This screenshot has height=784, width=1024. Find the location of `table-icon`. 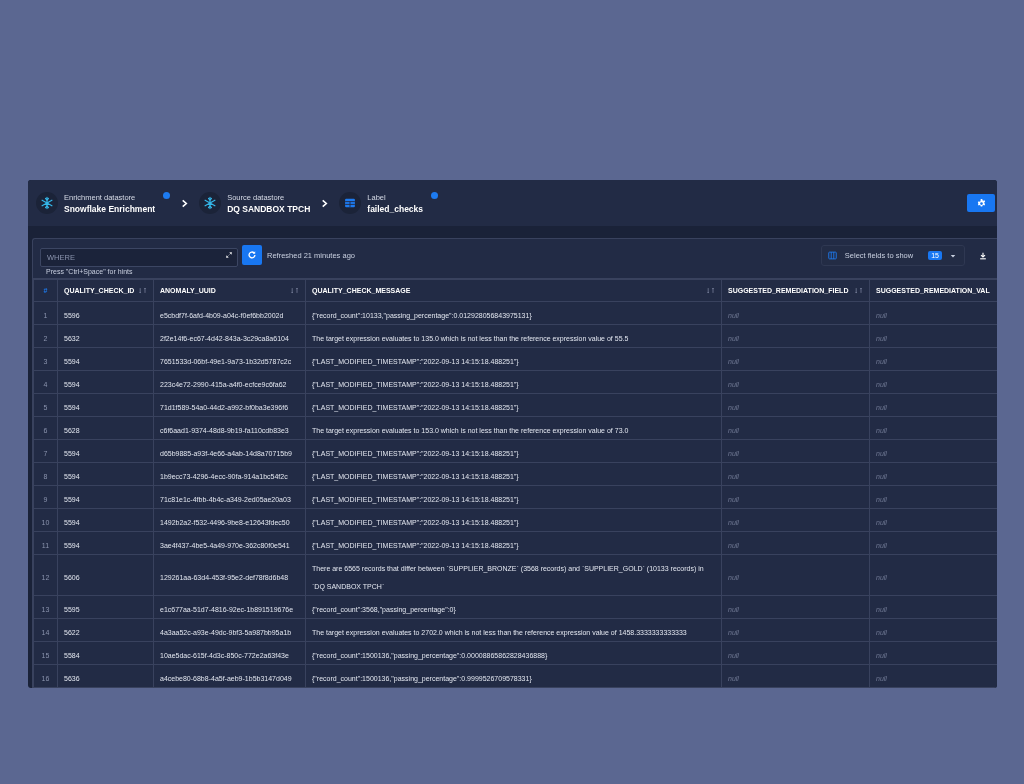

table-icon is located at coordinates (350, 203).